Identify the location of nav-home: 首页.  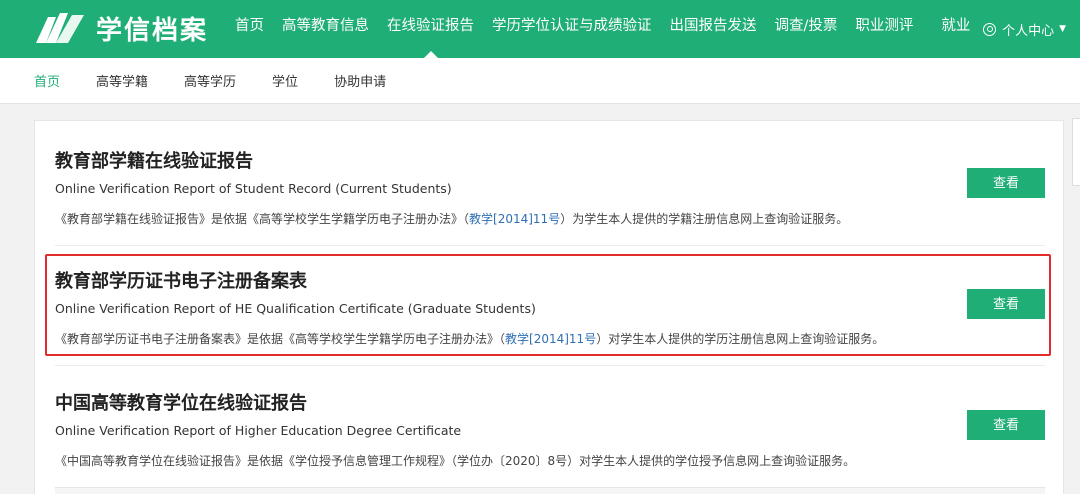
(249, 29).